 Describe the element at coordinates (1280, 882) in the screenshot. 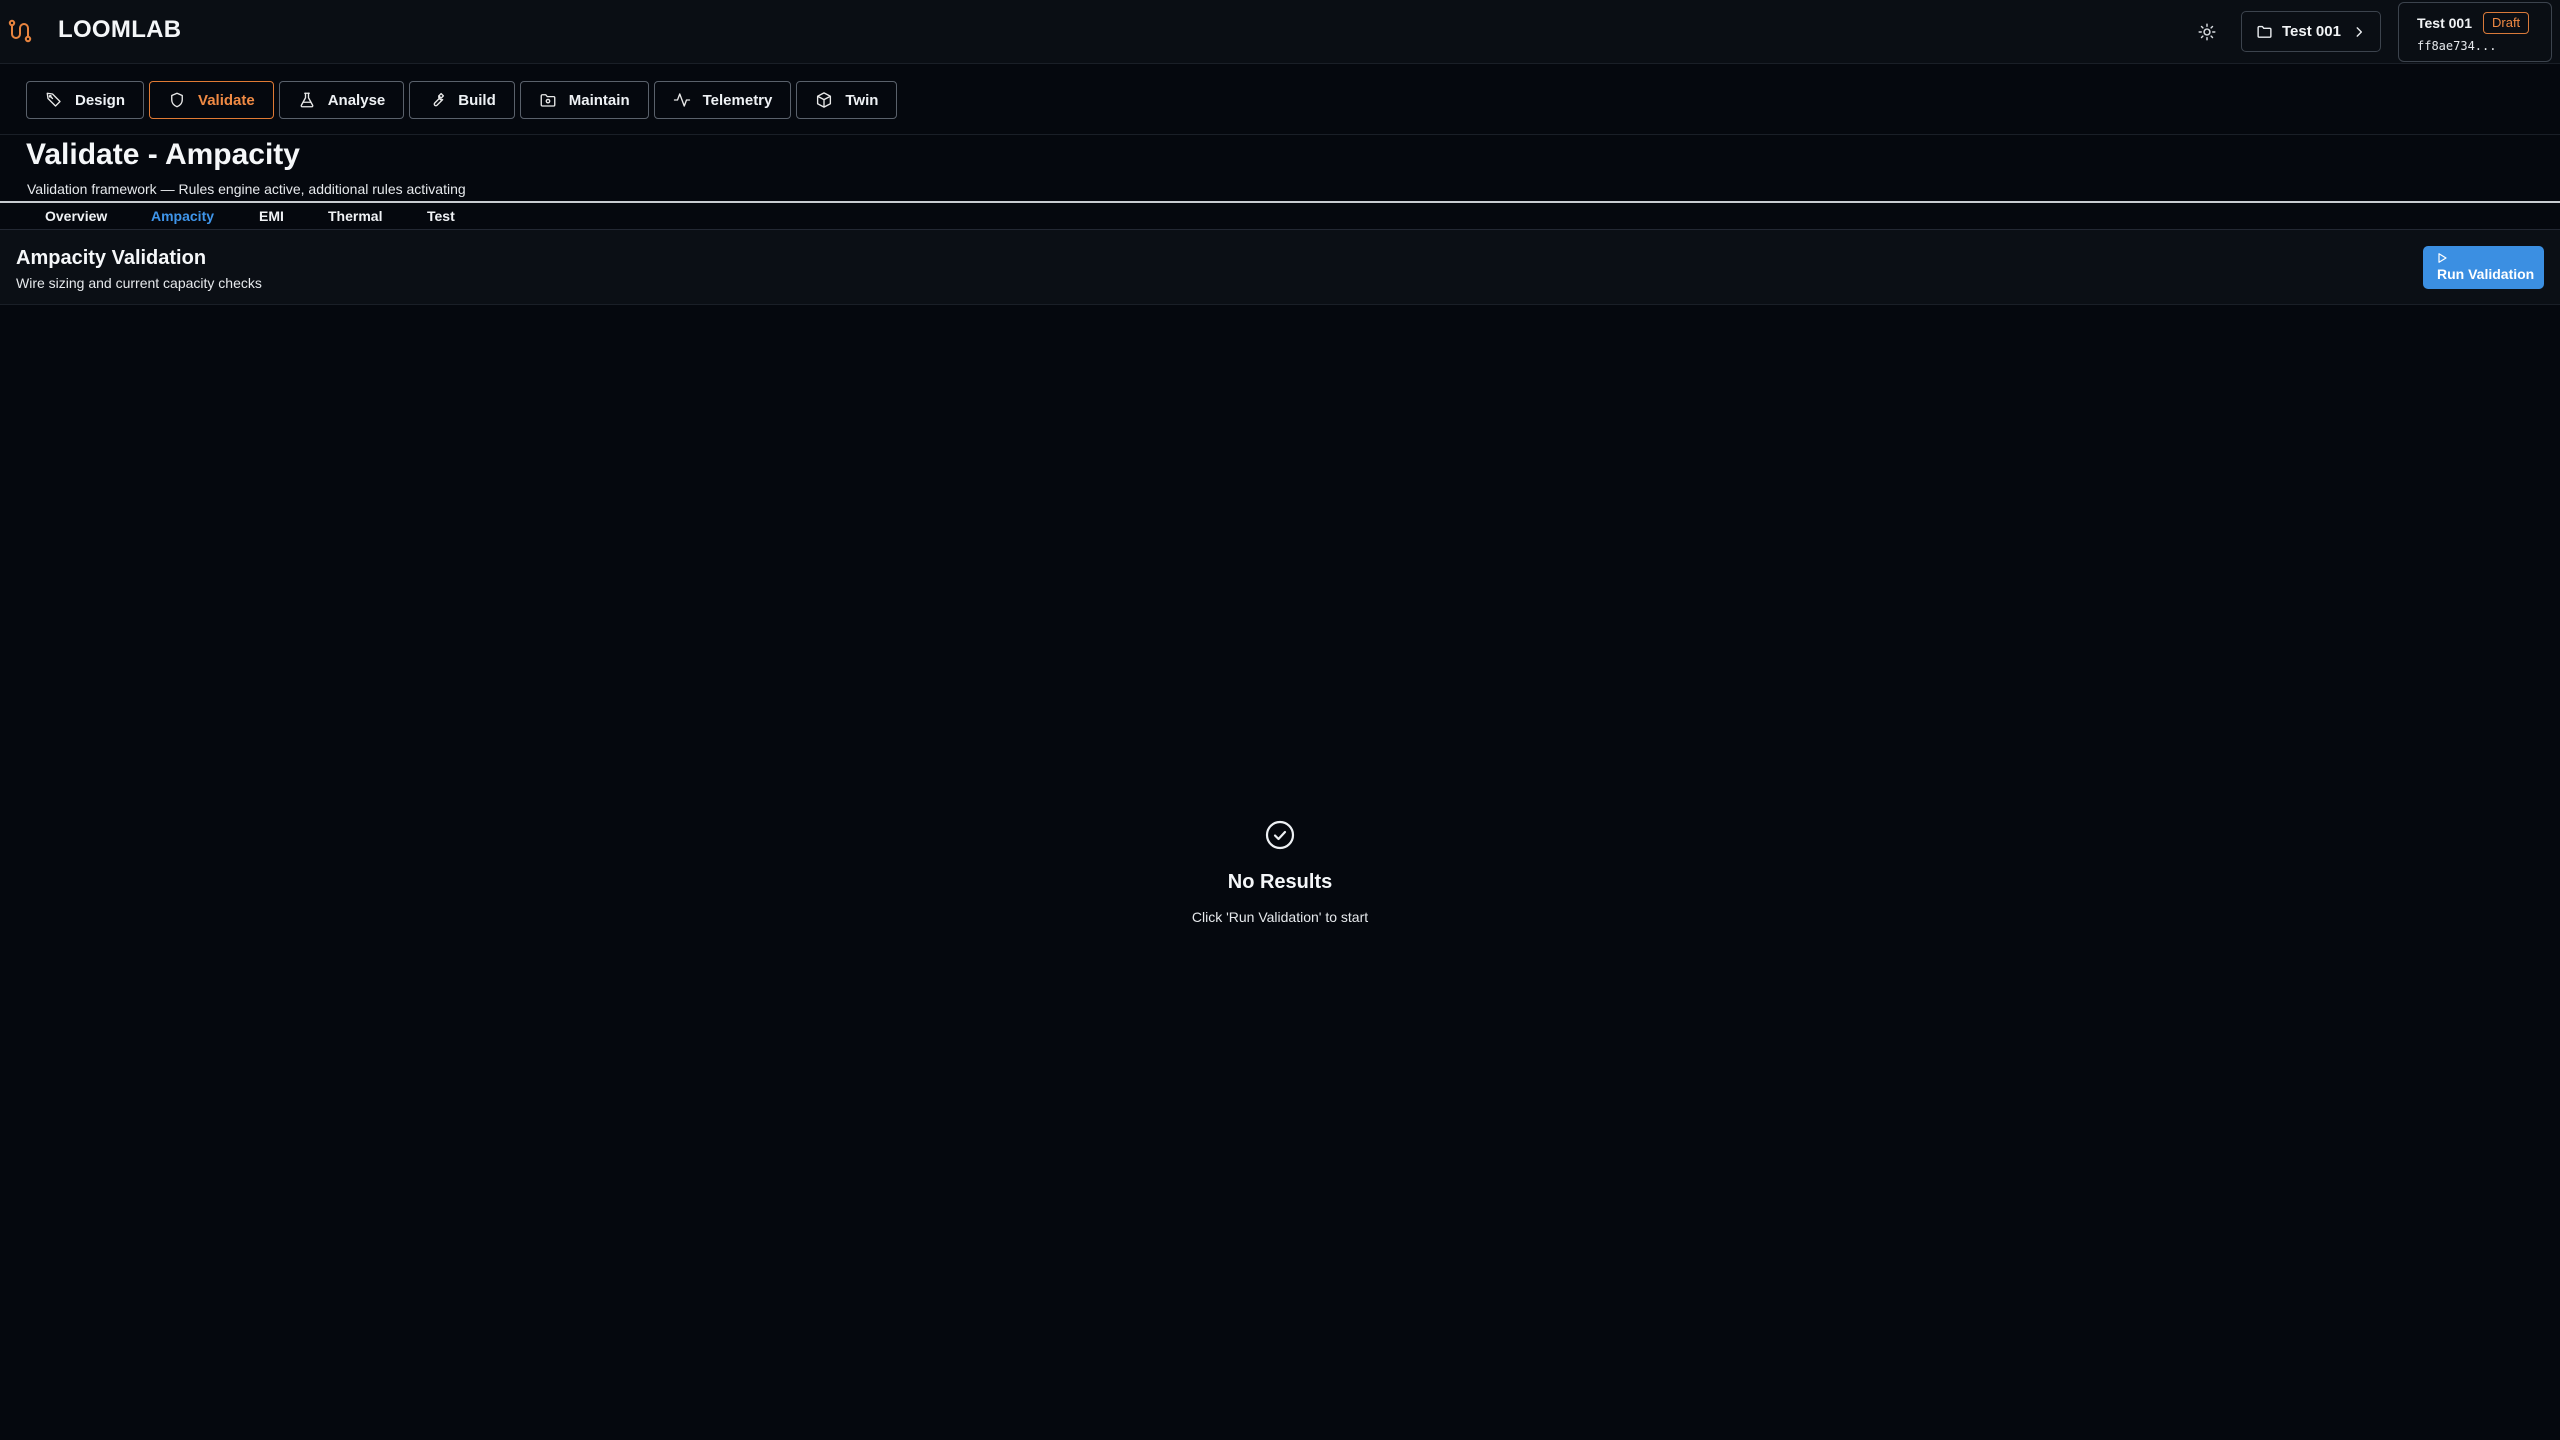

I see `empty-state-title: No Results` at that location.